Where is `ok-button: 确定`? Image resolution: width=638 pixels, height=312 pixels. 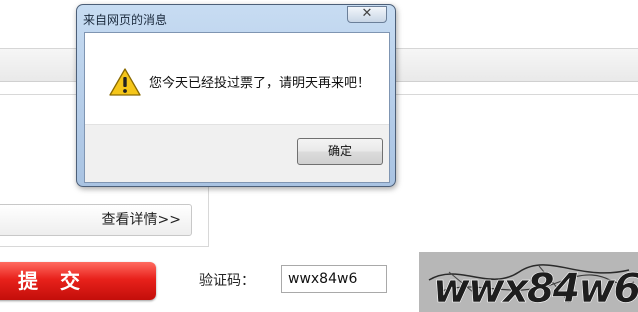 ok-button: 确定 is located at coordinates (340, 151).